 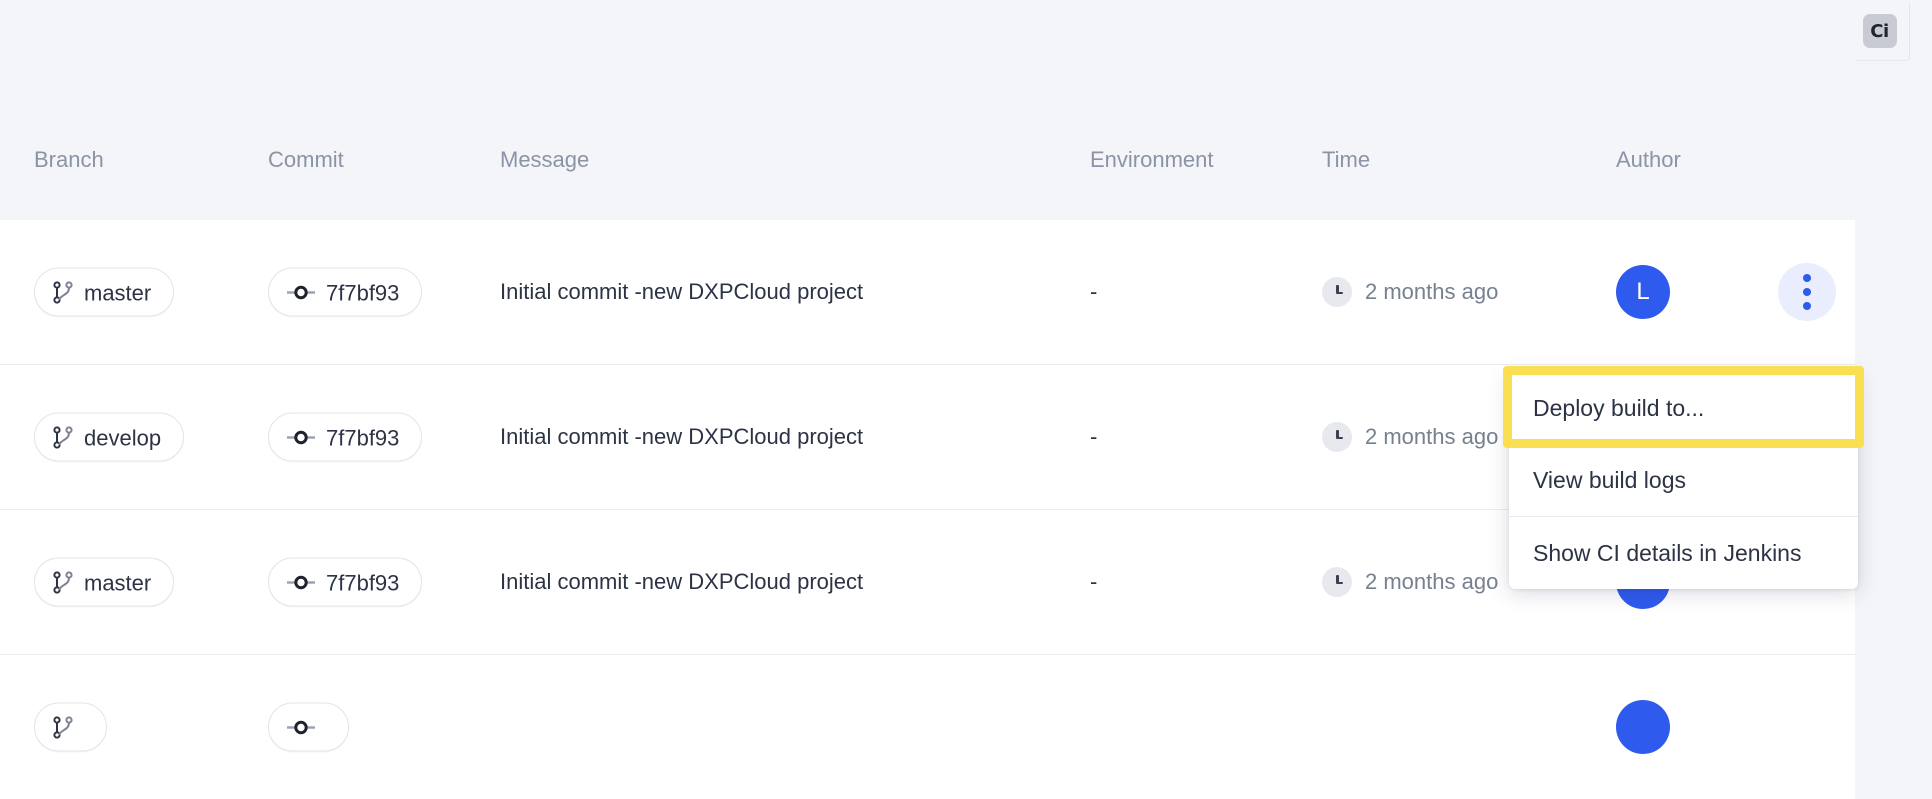 I want to click on commit-pill, so click(x=308, y=727).